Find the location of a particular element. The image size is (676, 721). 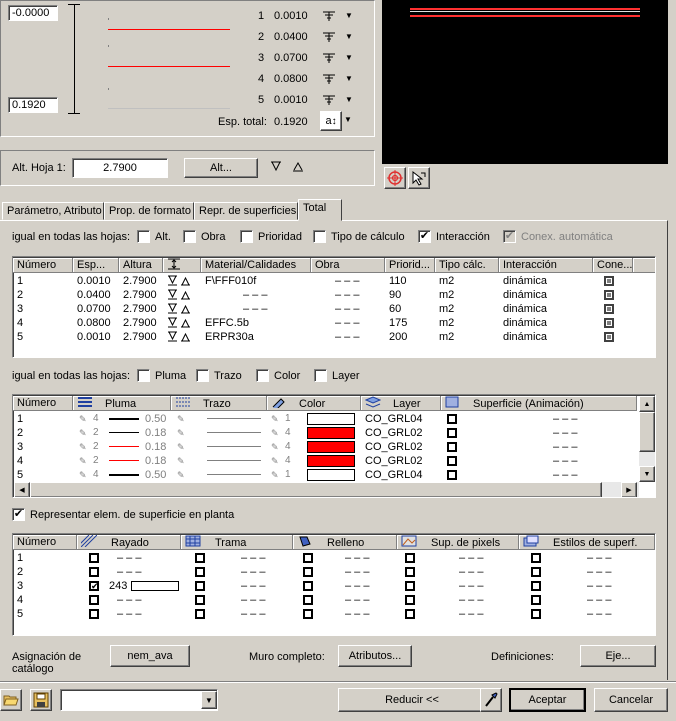

table2-row-pen: 0.50 is located at coordinates (155, 419).